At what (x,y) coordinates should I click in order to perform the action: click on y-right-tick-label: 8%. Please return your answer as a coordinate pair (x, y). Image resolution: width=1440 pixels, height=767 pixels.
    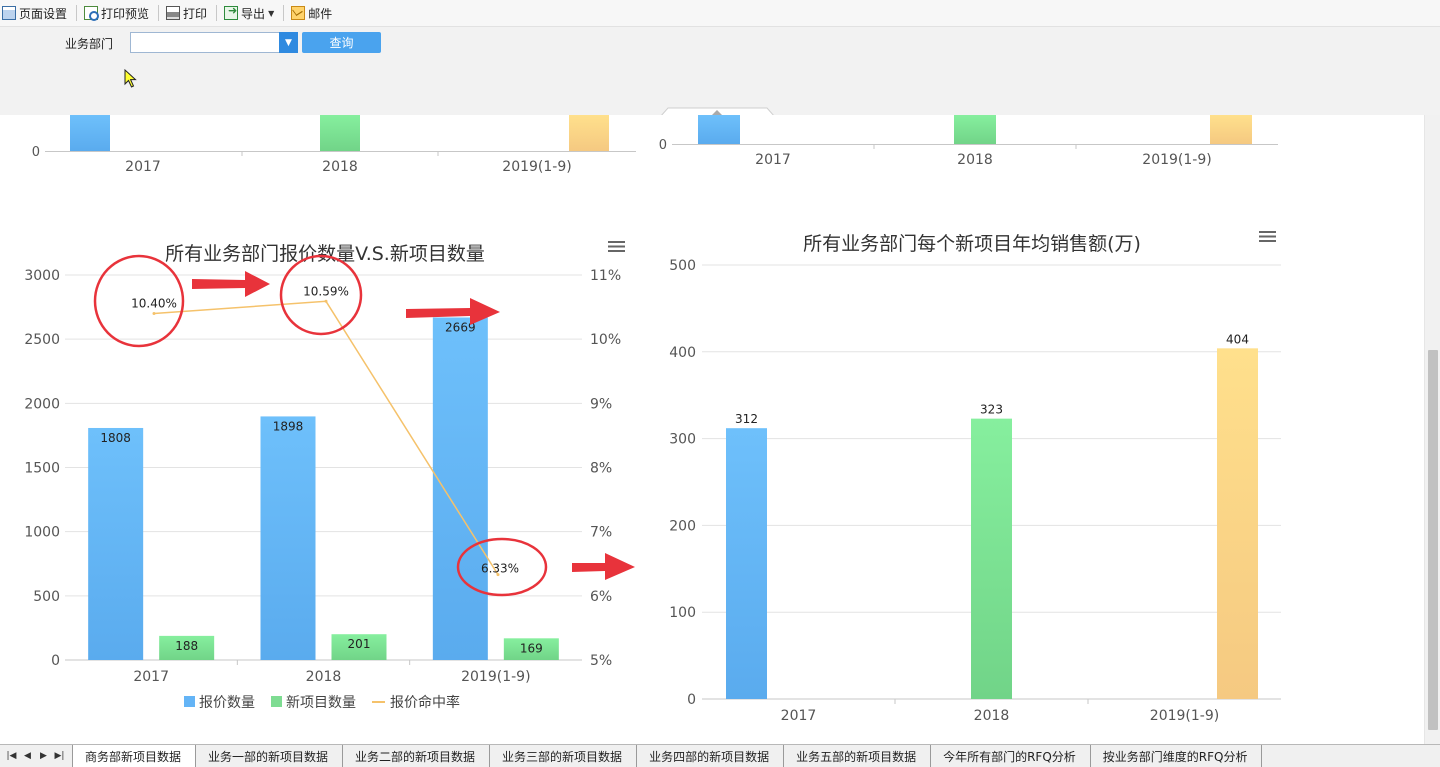
    Looking at the image, I should click on (601, 469).